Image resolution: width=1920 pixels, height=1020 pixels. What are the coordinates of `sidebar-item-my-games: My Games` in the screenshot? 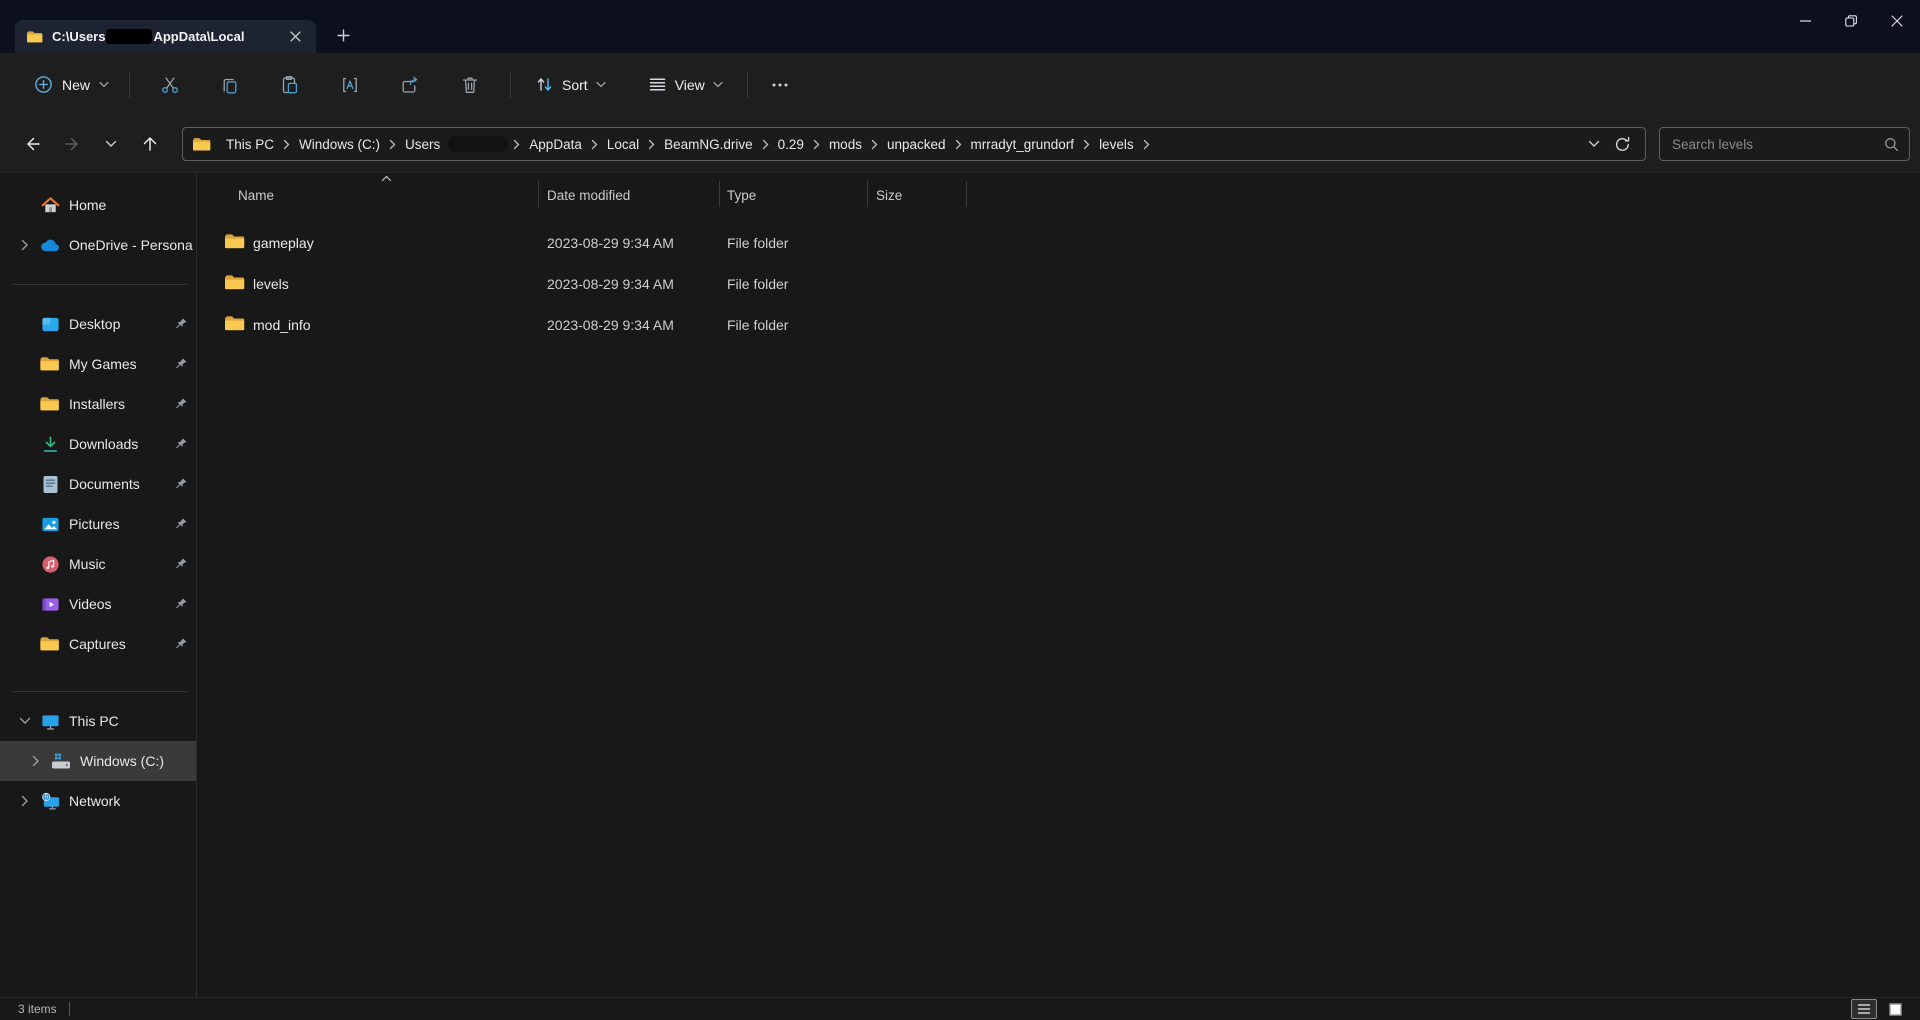 It's located at (98, 364).